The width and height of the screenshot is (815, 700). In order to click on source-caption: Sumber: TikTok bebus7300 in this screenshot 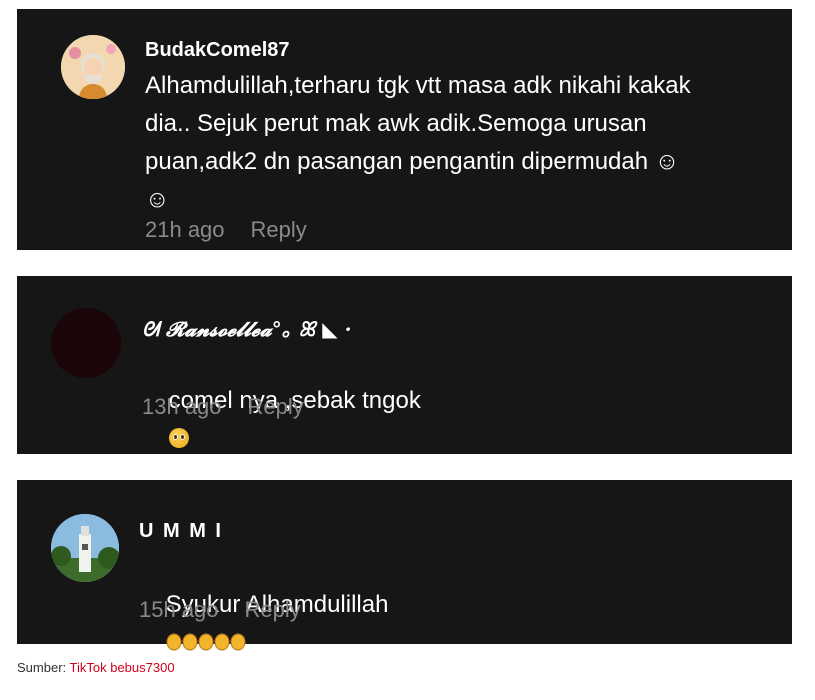, I will do `click(96, 667)`.